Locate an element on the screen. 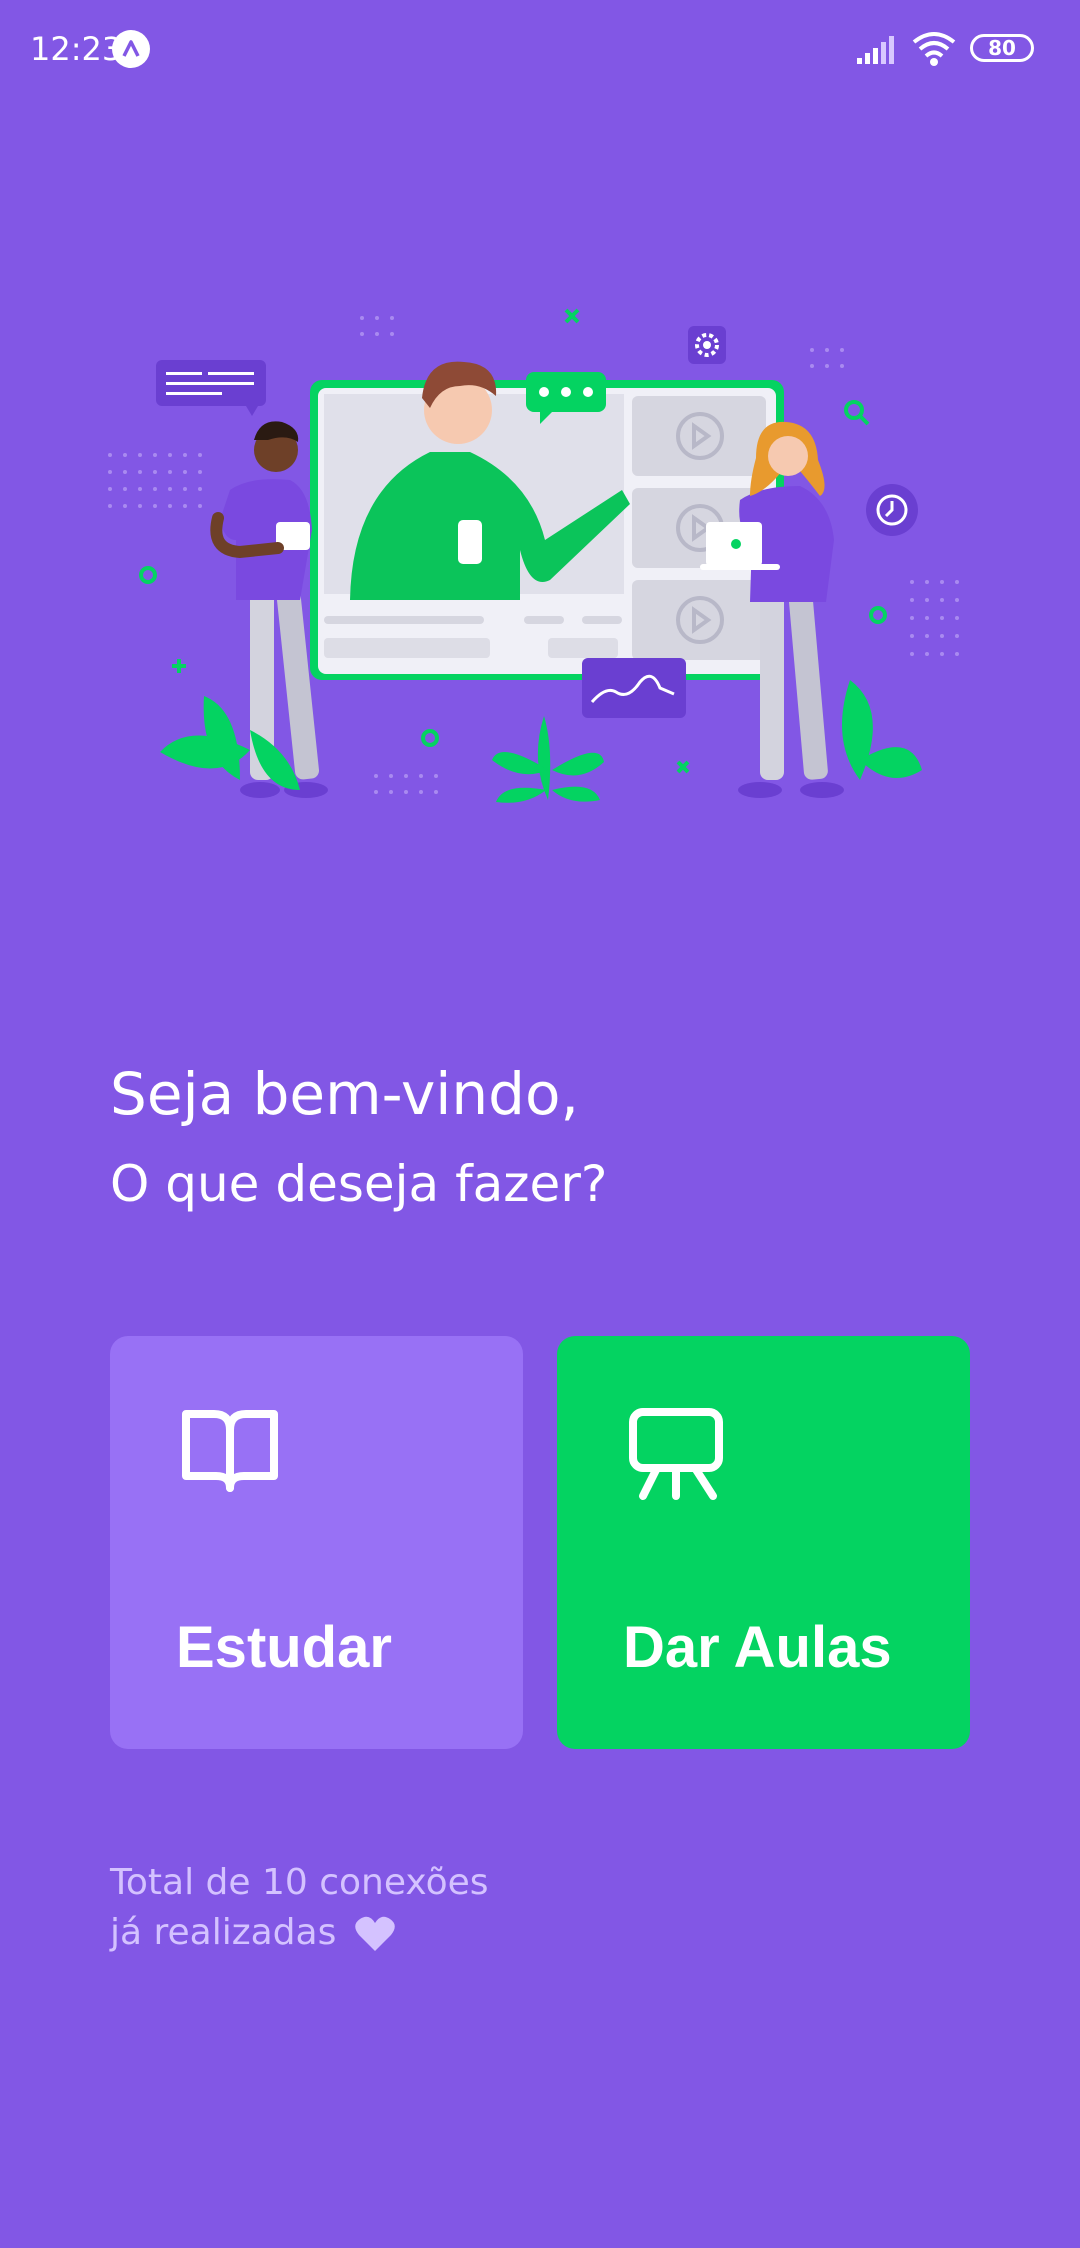 The width and height of the screenshot is (1080, 2248). presentation-icon is located at coordinates (676, 1454).